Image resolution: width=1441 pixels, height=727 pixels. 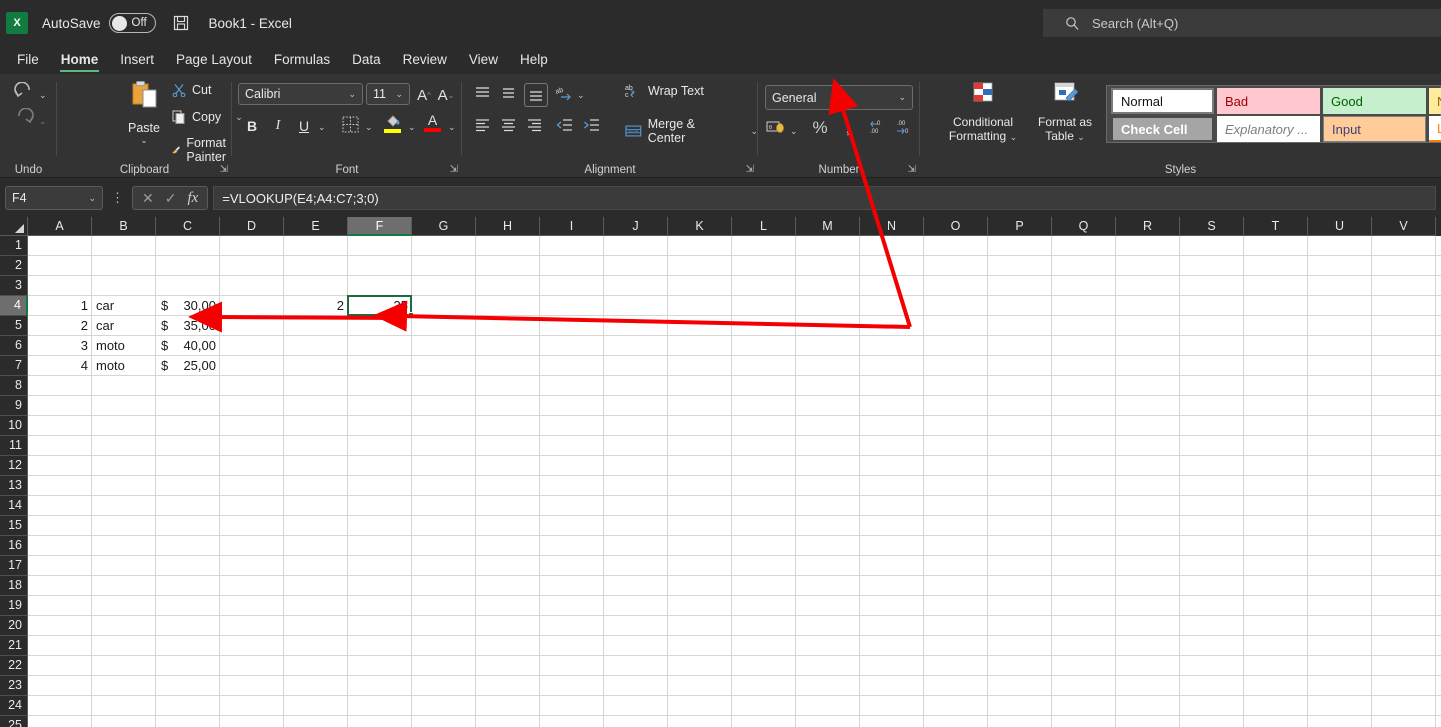 I want to click on cell-A4: 1, so click(x=60, y=306).